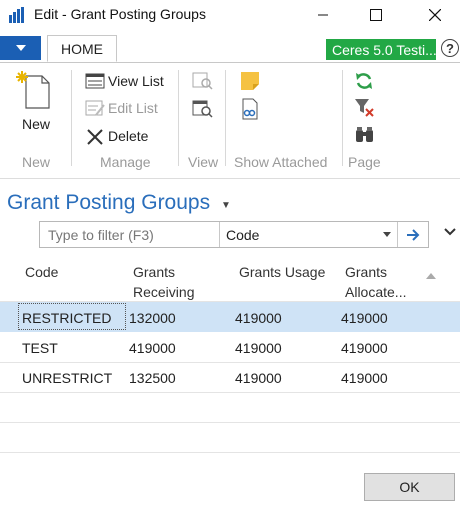 The image size is (460, 506). What do you see at coordinates (409, 487) in the screenshot?
I see `ok-button: OK` at bounding box center [409, 487].